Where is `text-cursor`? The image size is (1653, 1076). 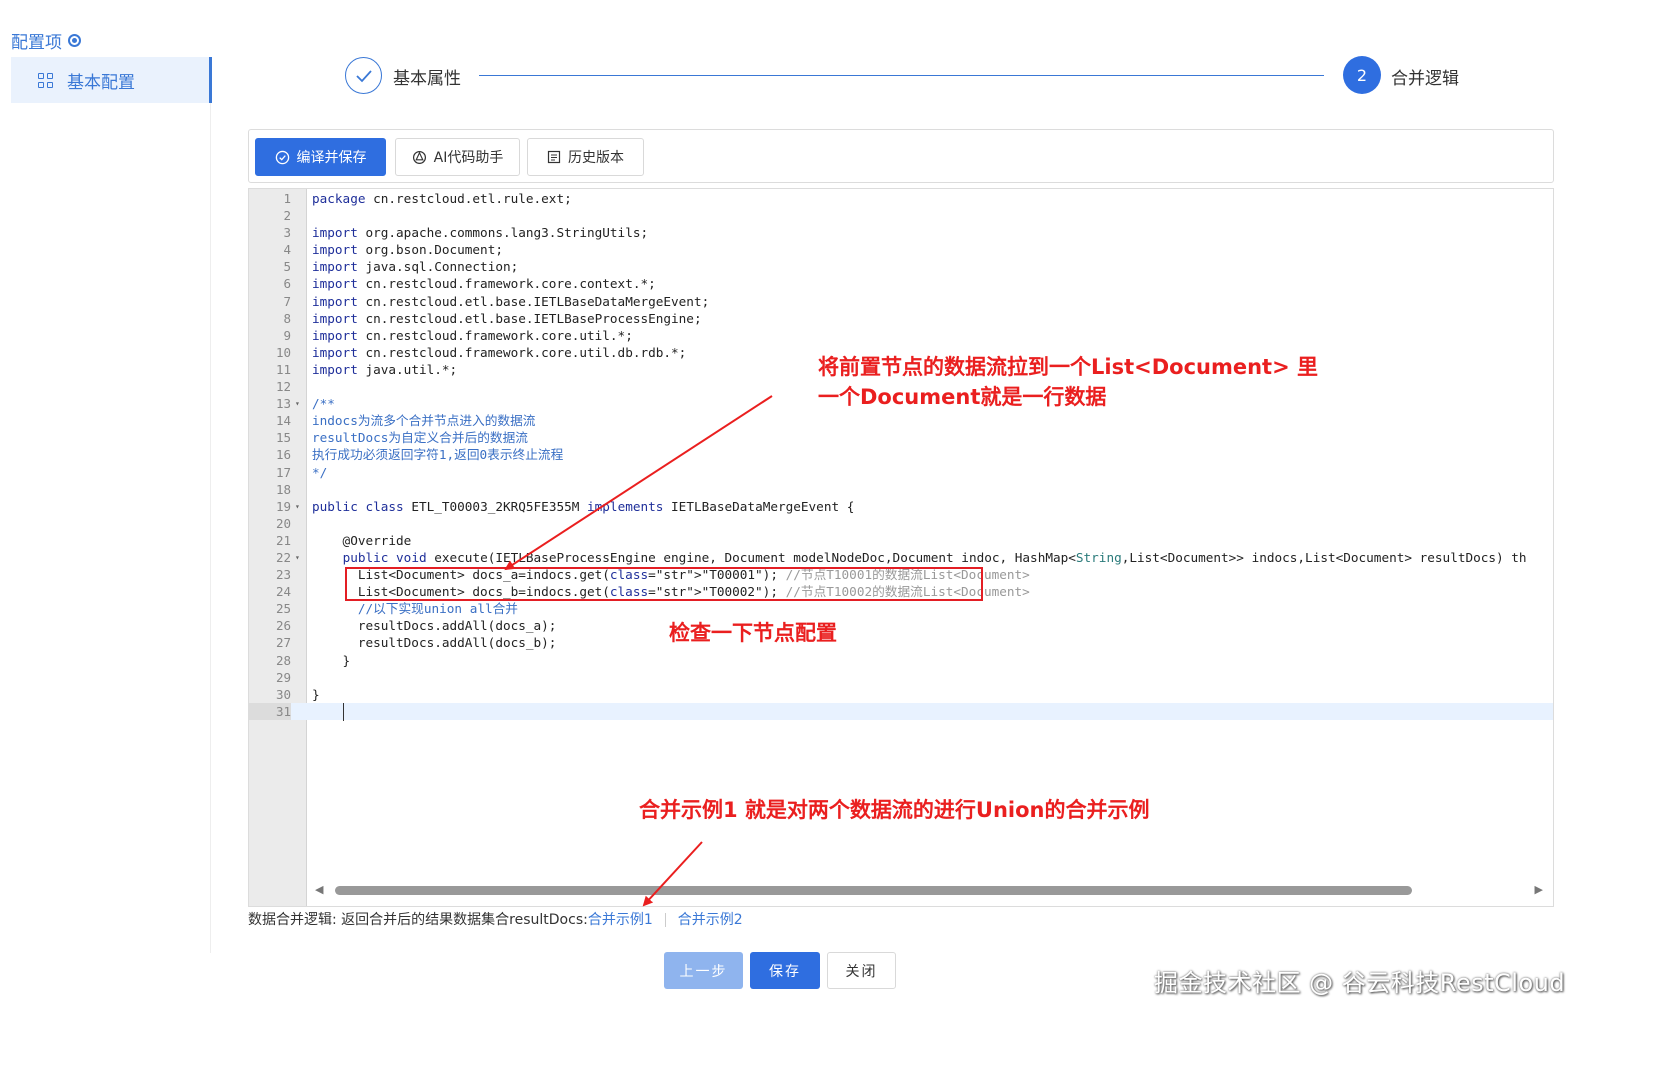
text-cursor is located at coordinates (343, 712).